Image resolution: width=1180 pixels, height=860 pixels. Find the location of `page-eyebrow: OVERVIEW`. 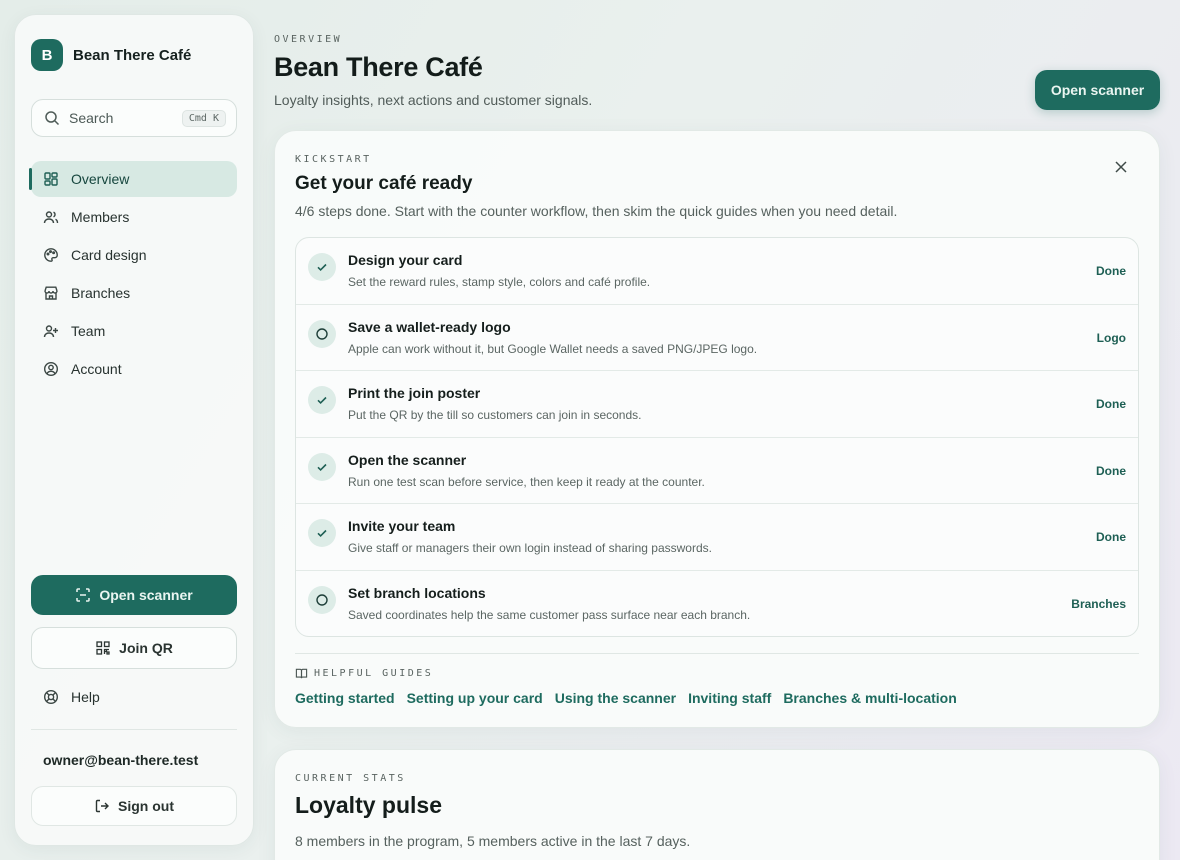

page-eyebrow: OVERVIEW is located at coordinates (308, 39).